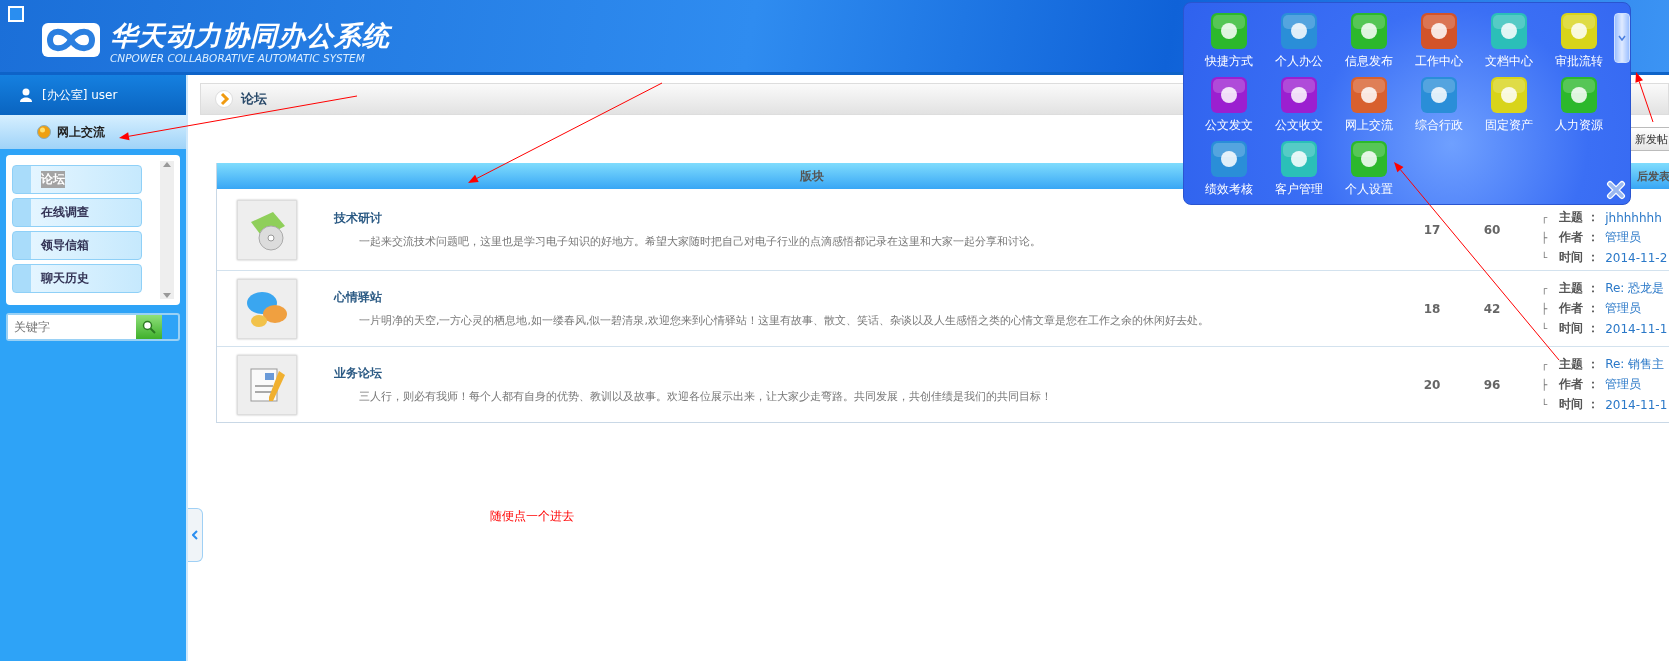 The image size is (1669, 661). I want to click on last-post-value: Re: 销售主, so click(1635, 364).